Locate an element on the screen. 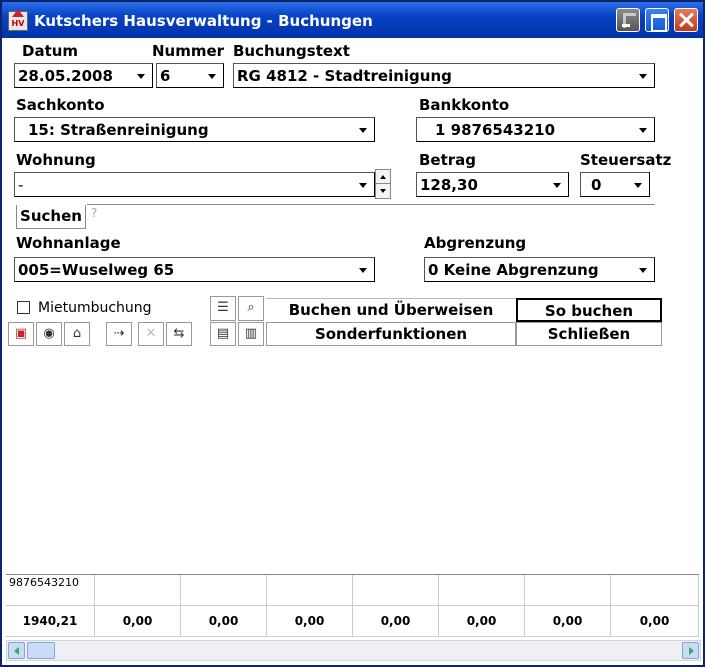 This screenshot has width=705, height=667. buchungstext-value: RG 4812 - Stadtreinigung is located at coordinates (344, 76).